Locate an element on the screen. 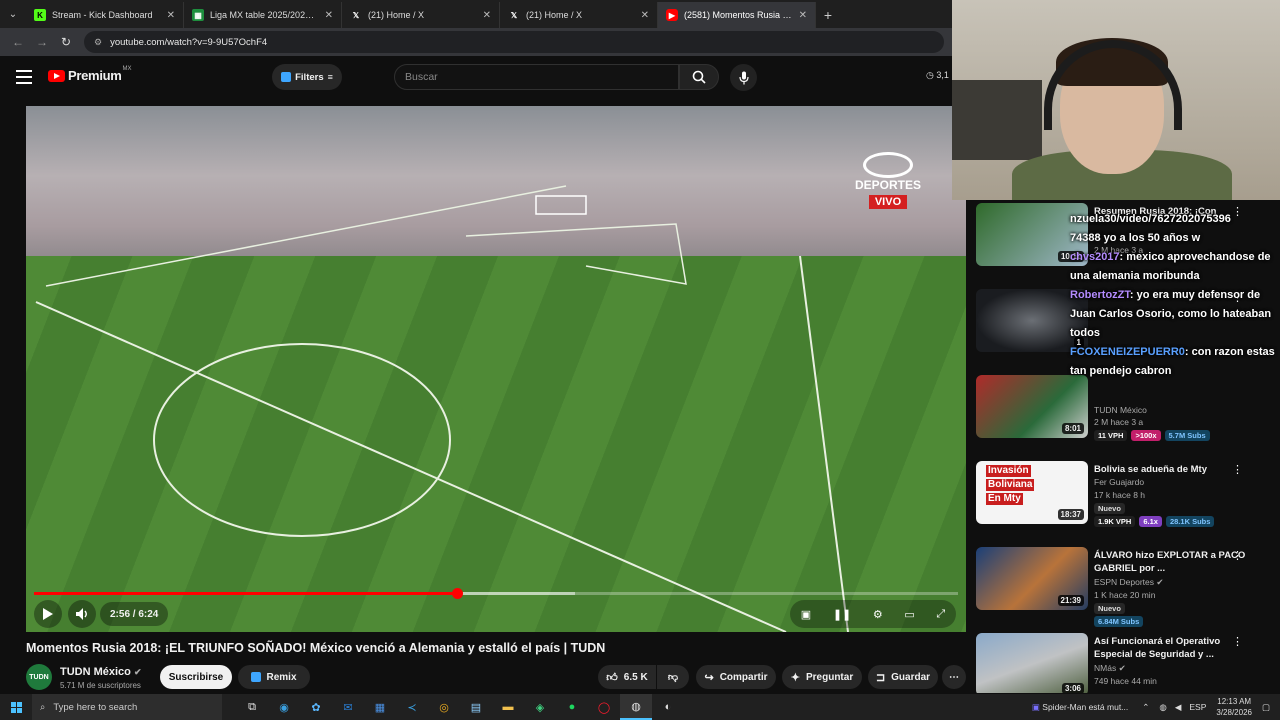 The width and height of the screenshot is (1280, 720). start-button is located at coordinates (16, 707).